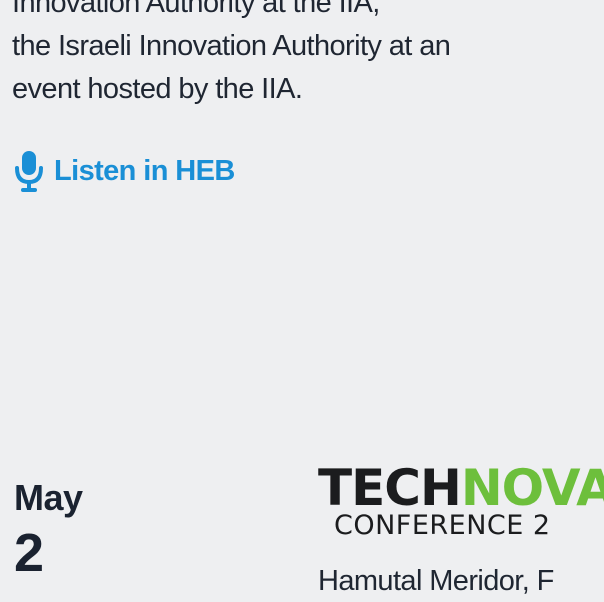  I want to click on event-date: May 2, so click(74, 531).